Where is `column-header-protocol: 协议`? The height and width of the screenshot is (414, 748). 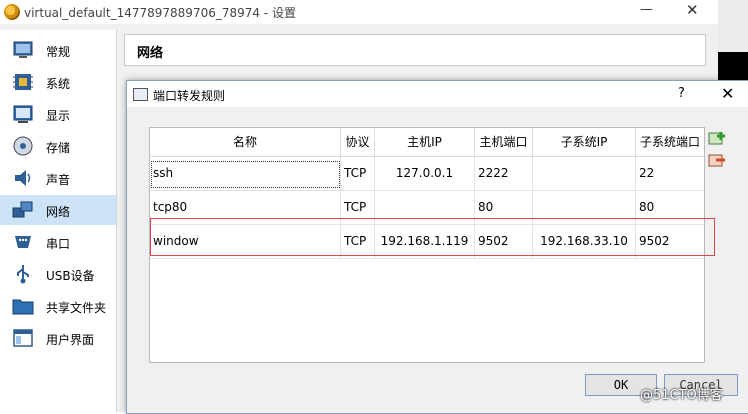 column-header-protocol: 协议 is located at coordinates (358, 142).